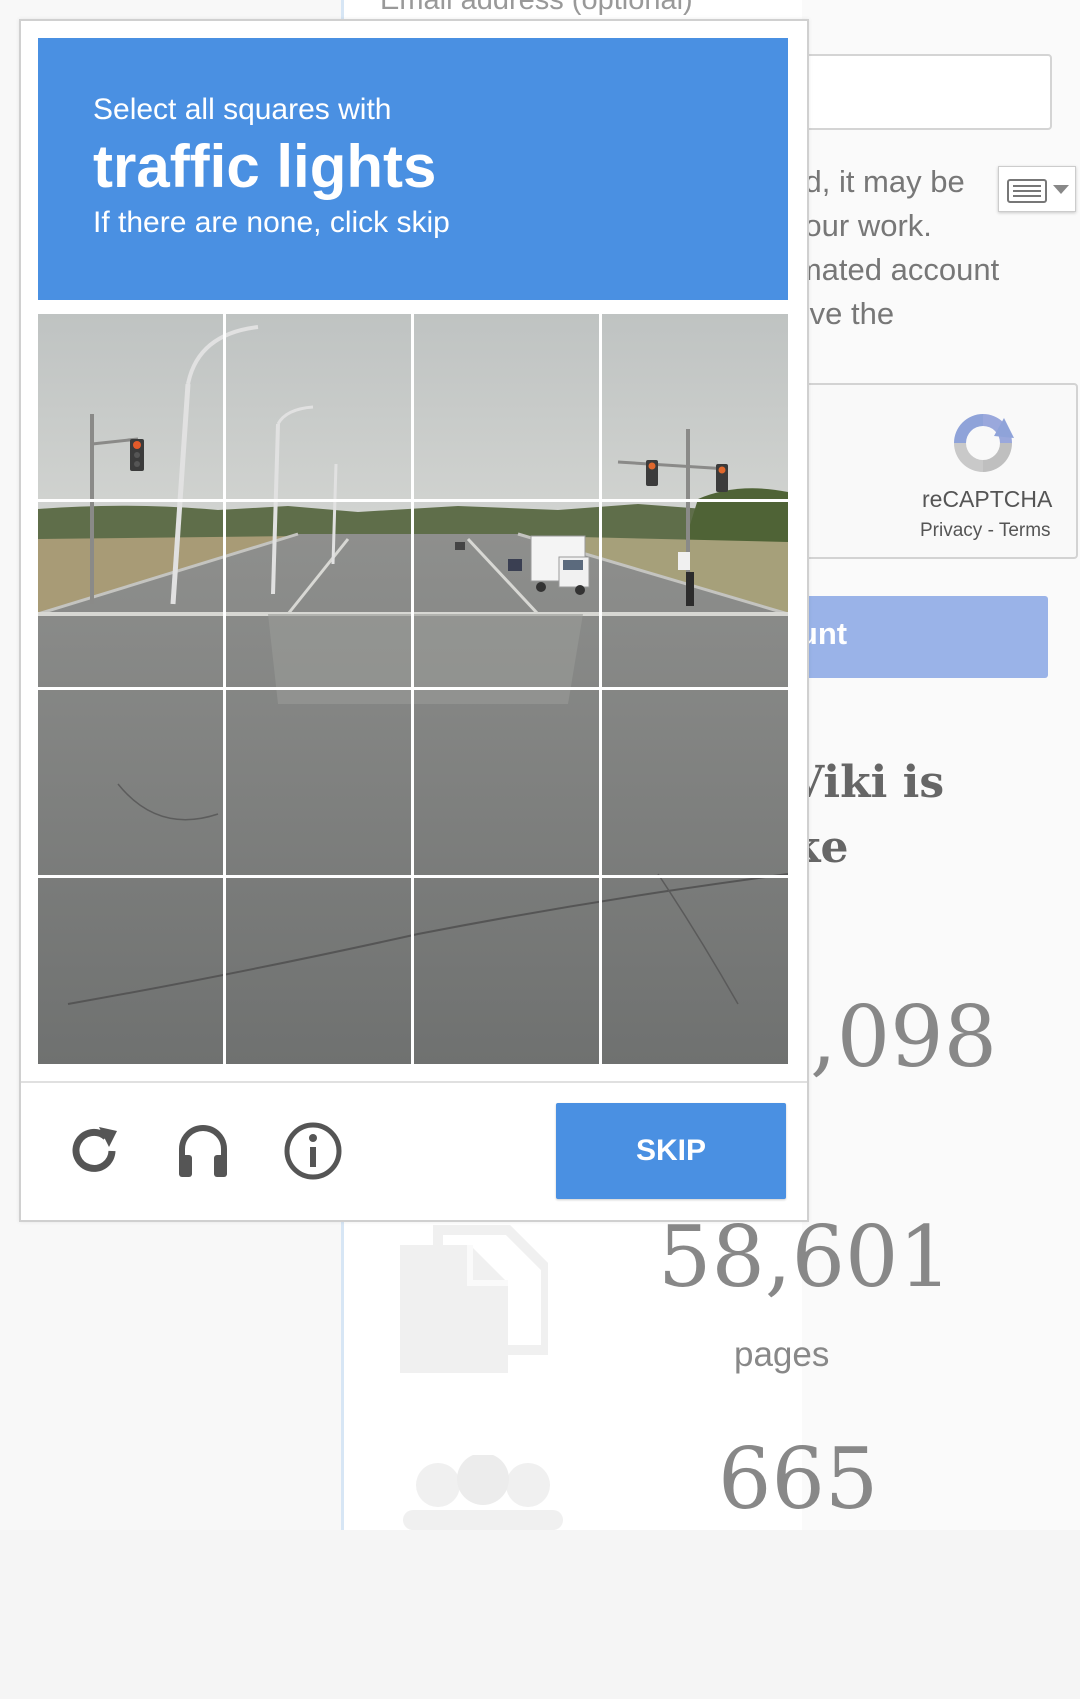  I want to click on keyboard-icon, so click(1027, 191).